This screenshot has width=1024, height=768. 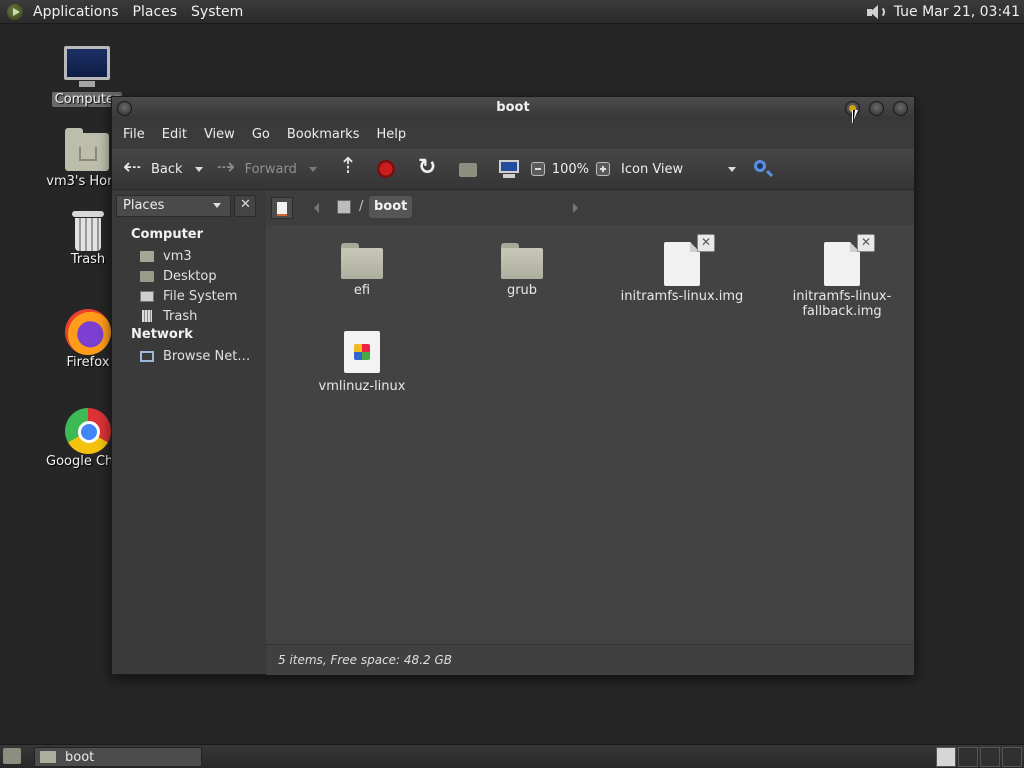 I want to click on file-label: initramfs-linux-fallback.img, so click(x=842, y=304).